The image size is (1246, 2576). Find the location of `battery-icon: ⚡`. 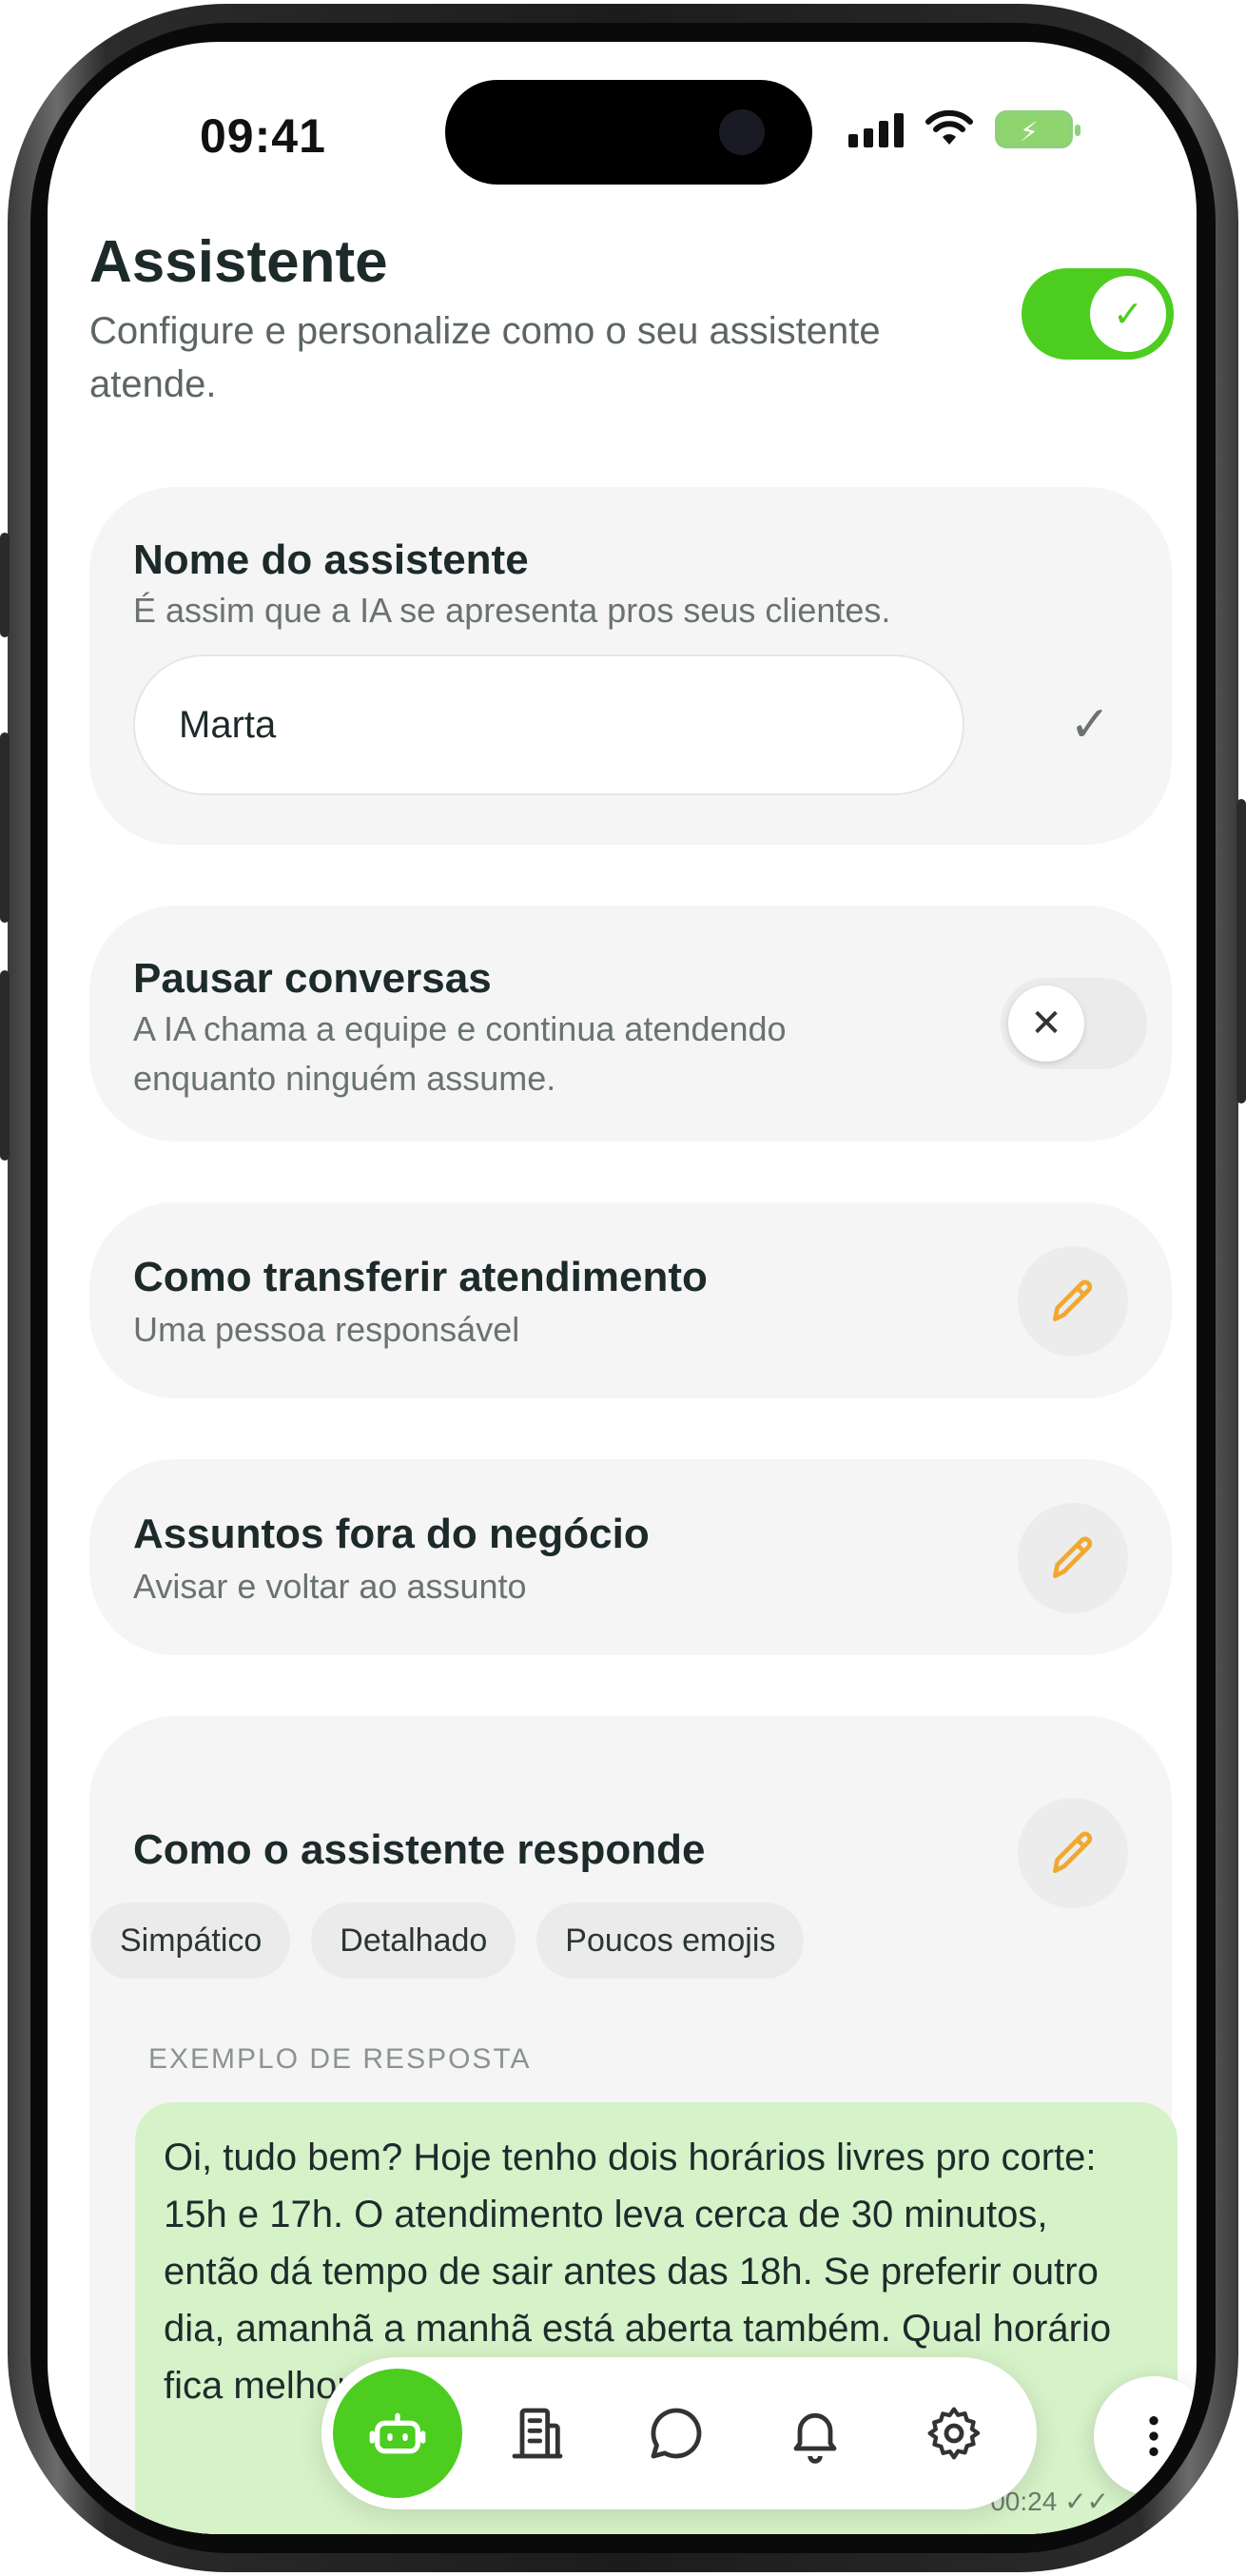

battery-icon: ⚡ is located at coordinates (1038, 129).